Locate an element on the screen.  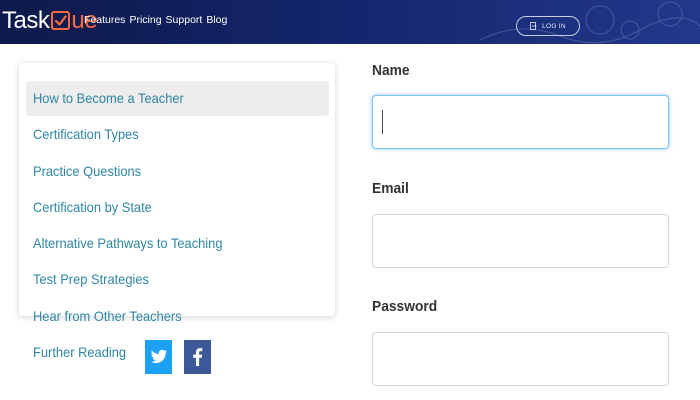
taskque-logo: Task ue is located at coordinates (50, 21).